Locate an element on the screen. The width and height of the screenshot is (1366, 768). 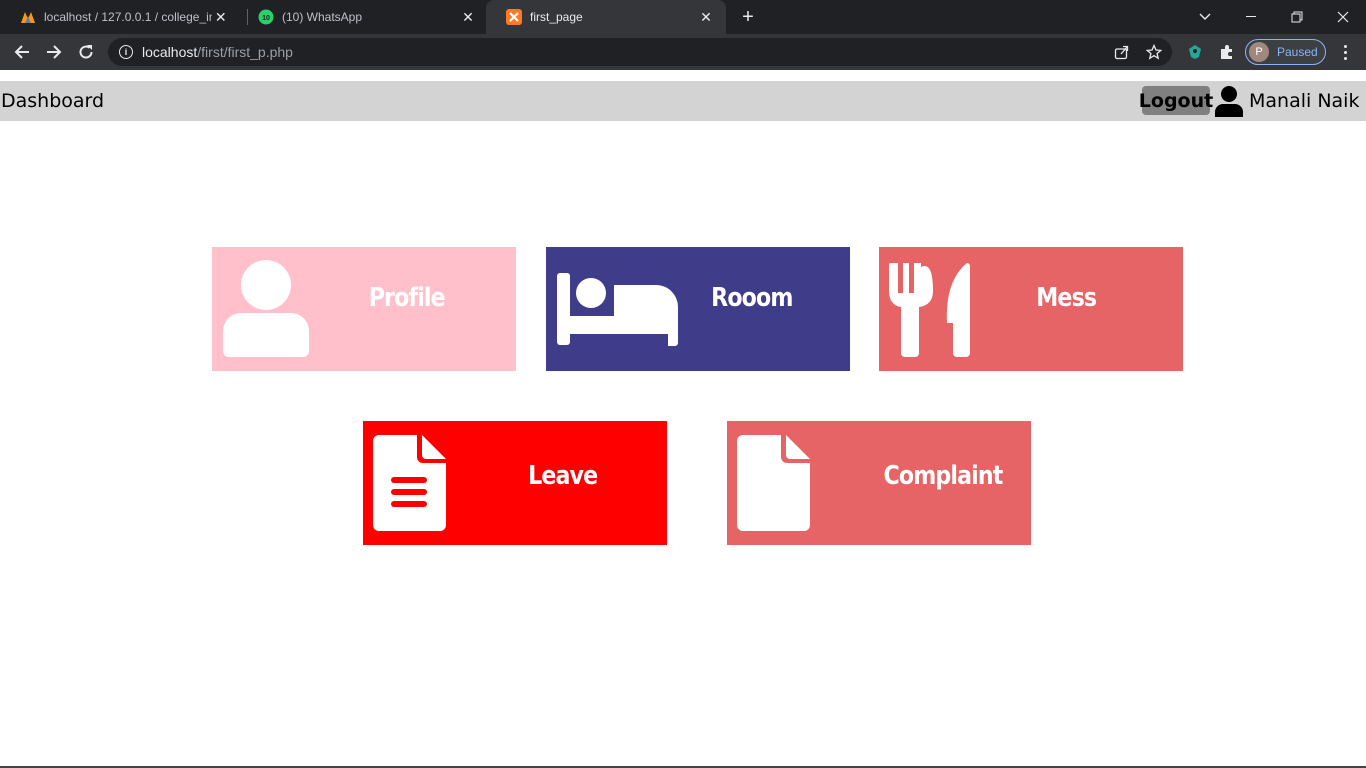
card-label: Complaint is located at coordinates (943, 476).